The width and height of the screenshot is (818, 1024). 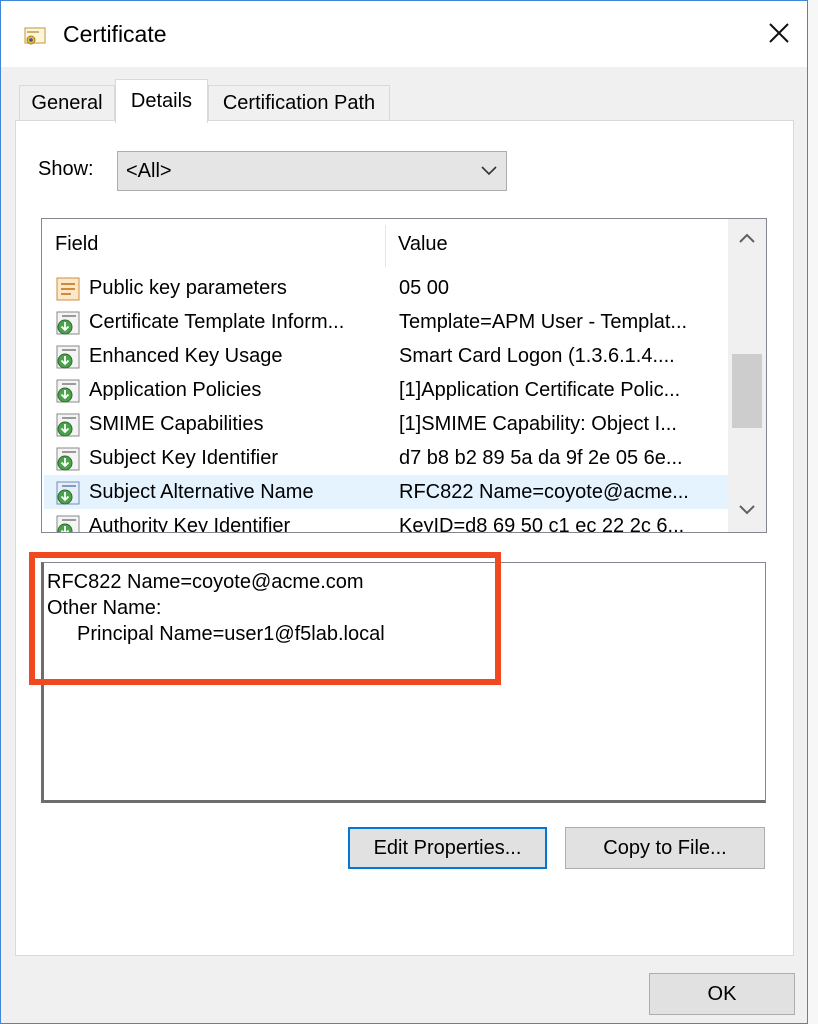 What do you see at coordinates (186, 356) in the screenshot?
I see `field-name: Enhanced Key Usage` at bounding box center [186, 356].